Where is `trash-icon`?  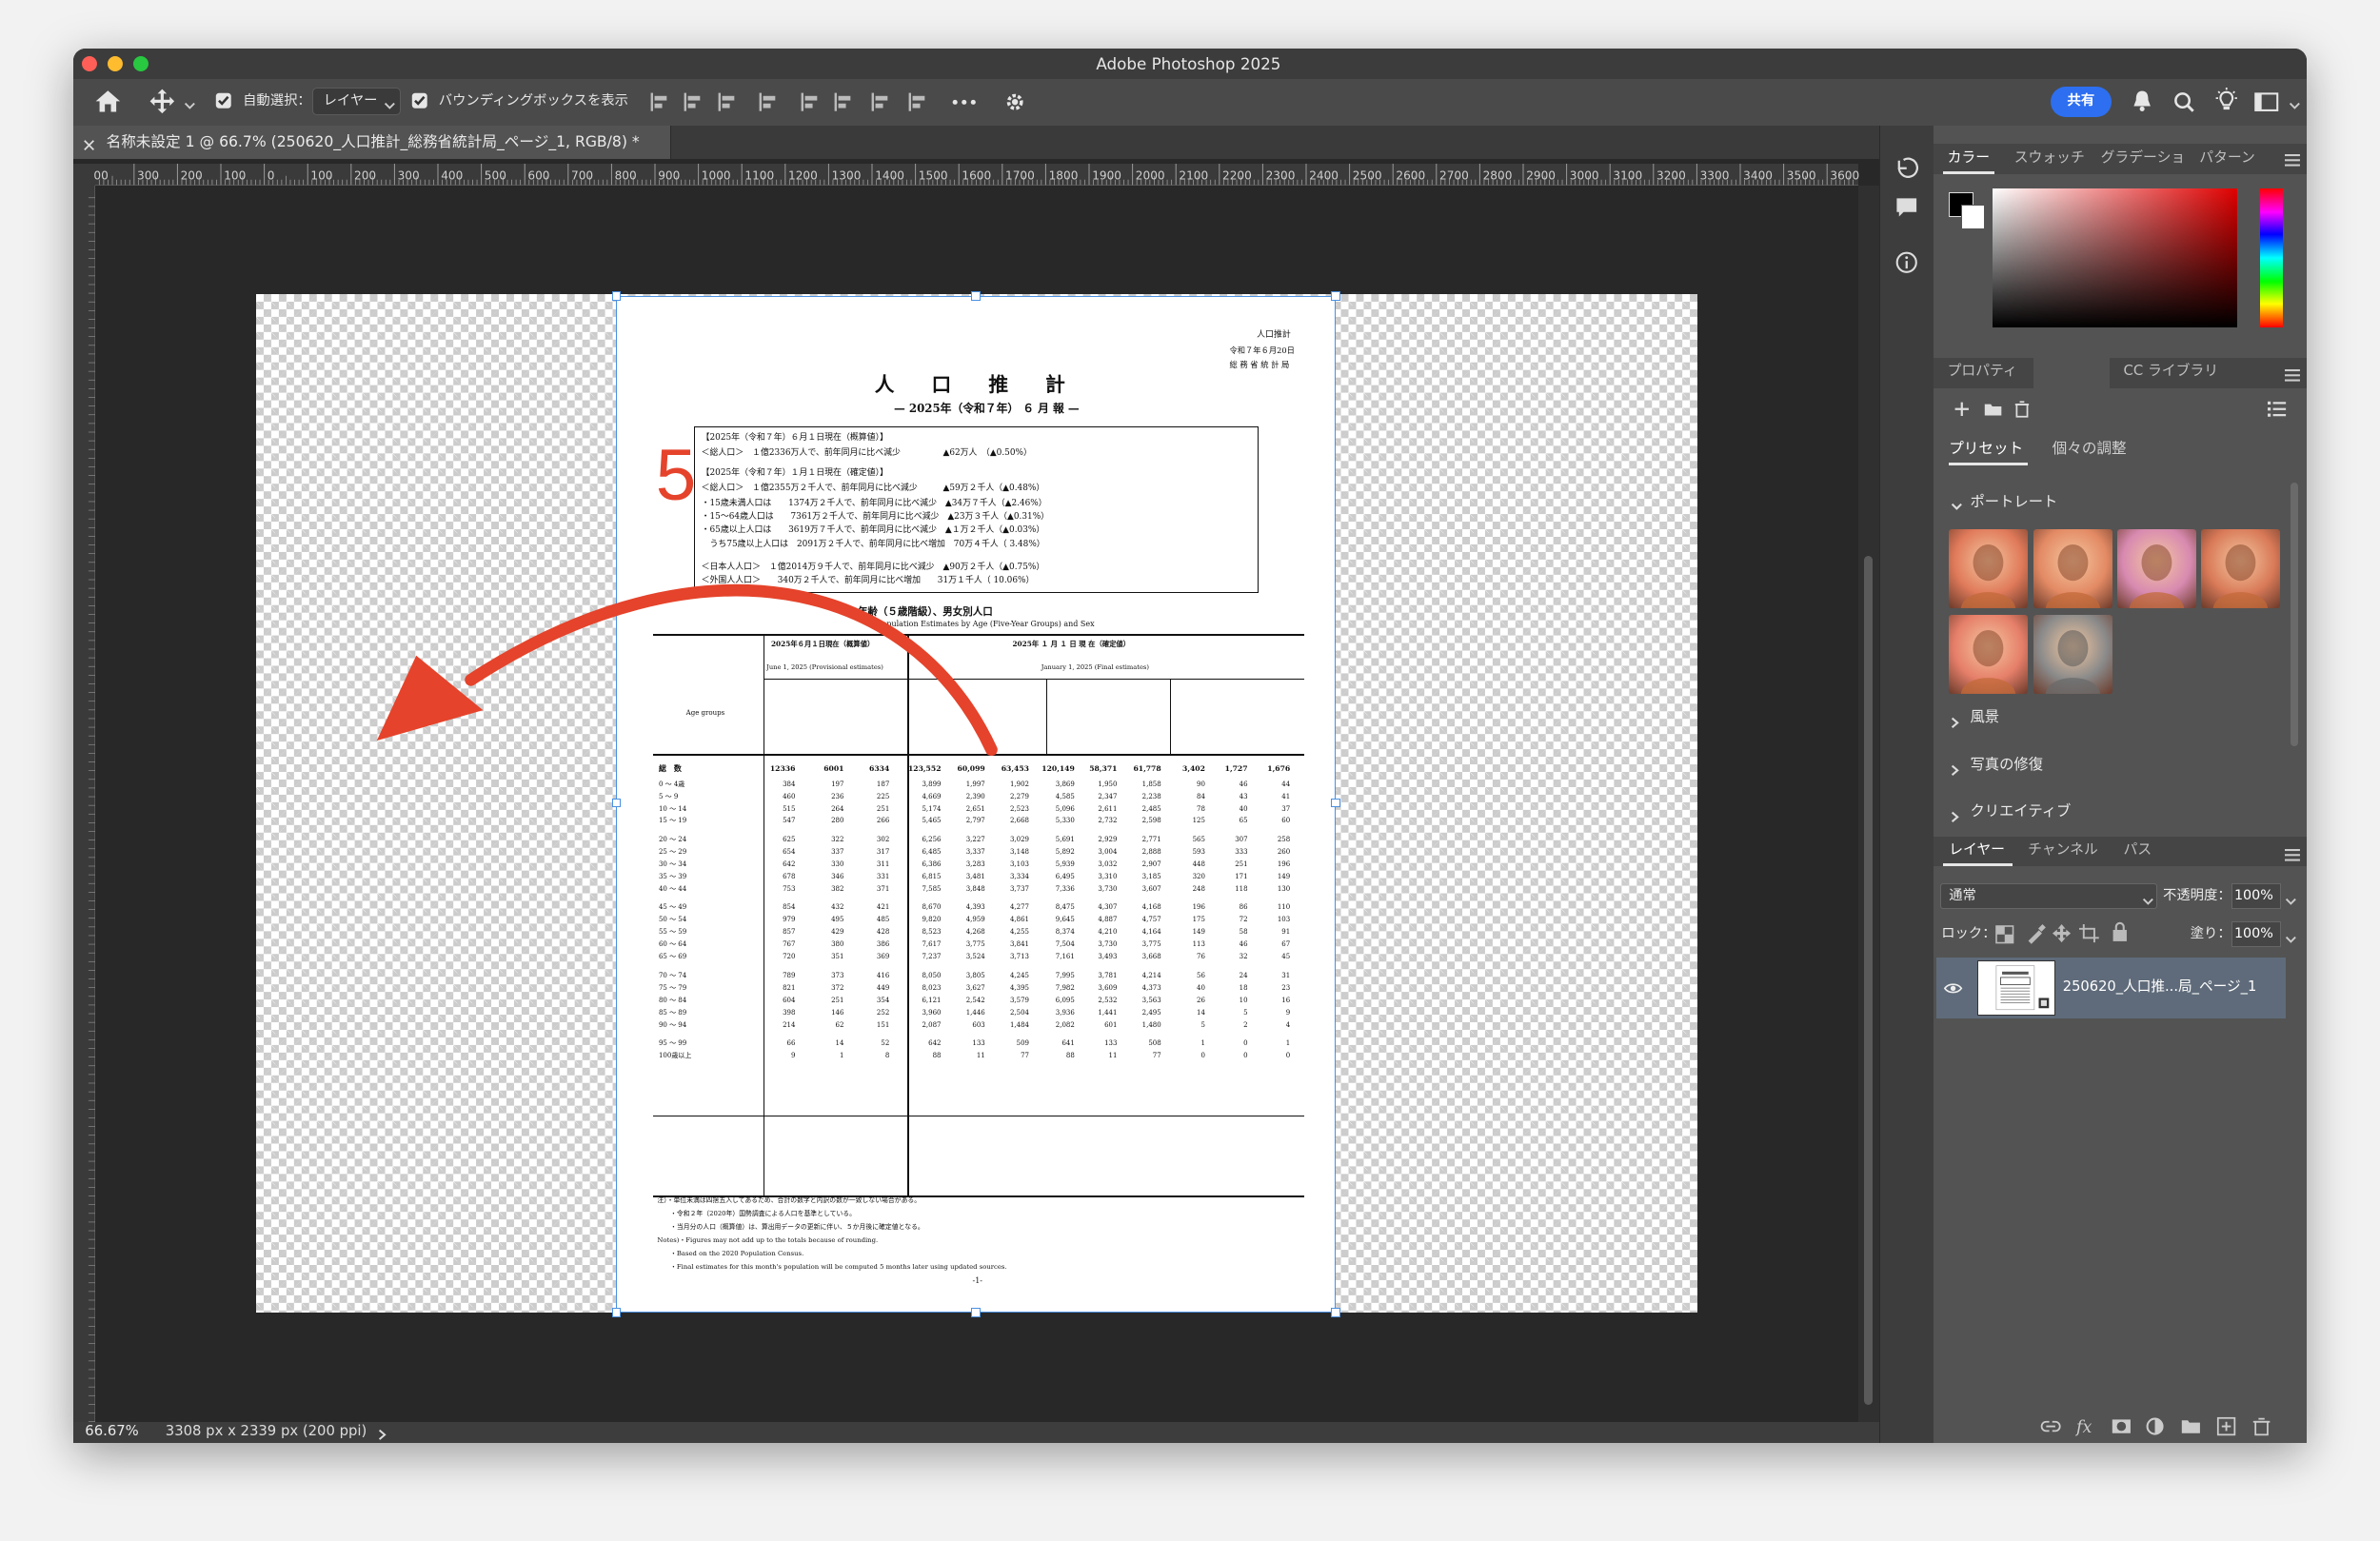
trash-icon is located at coordinates (2022, 409).